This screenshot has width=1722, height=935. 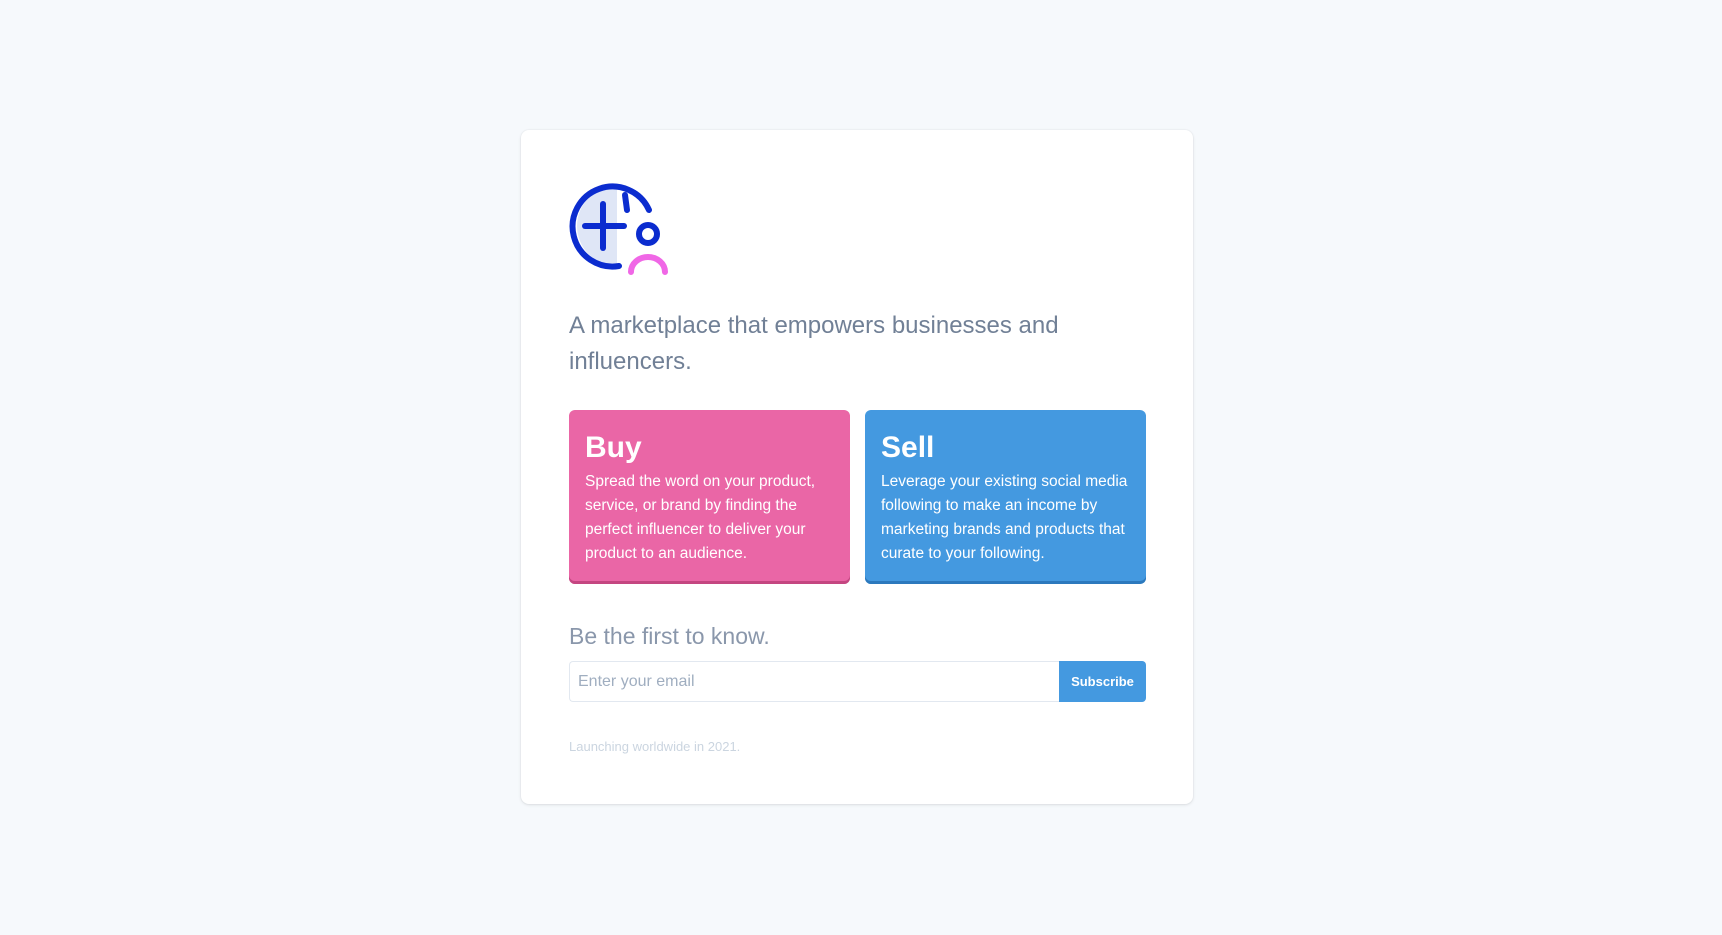 What do you see at coordinates (655, 746) in the screenshot?
I see `launch-footnote: Launching worldwide in 2021.` at bounding box center [655, 746].